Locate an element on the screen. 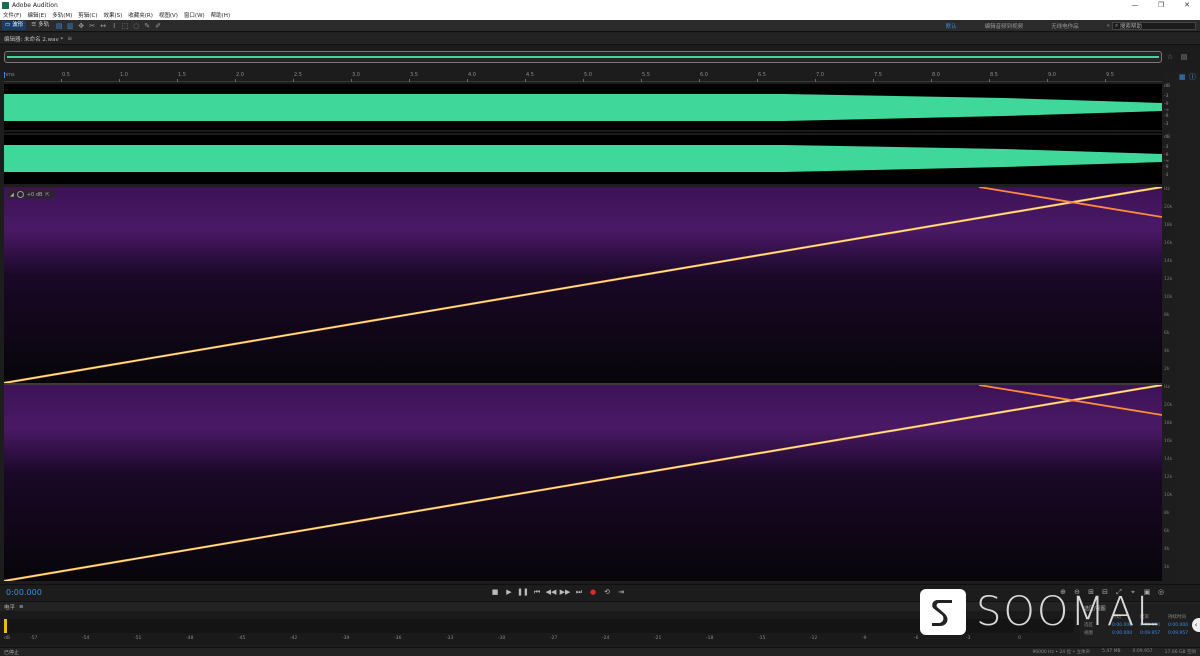 This screenshot has width=1200, height=656. level-scale-label: -18 is located at coordinates (710, 638).